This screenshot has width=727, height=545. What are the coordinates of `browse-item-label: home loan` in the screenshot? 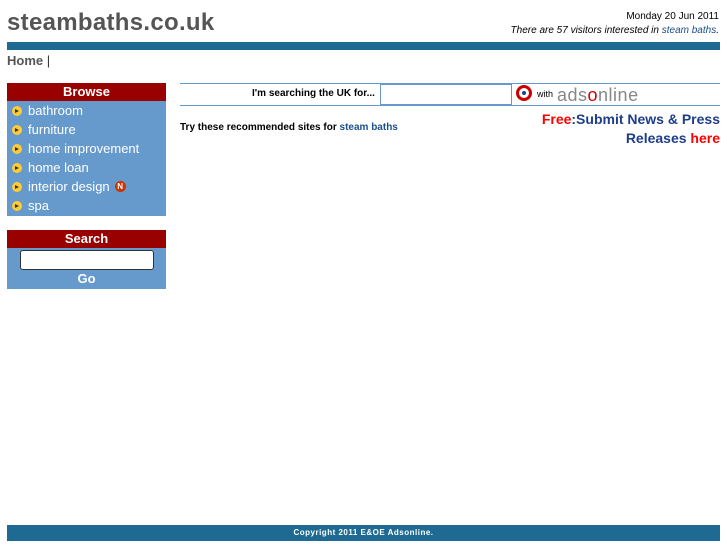 It's located at (58, 167).